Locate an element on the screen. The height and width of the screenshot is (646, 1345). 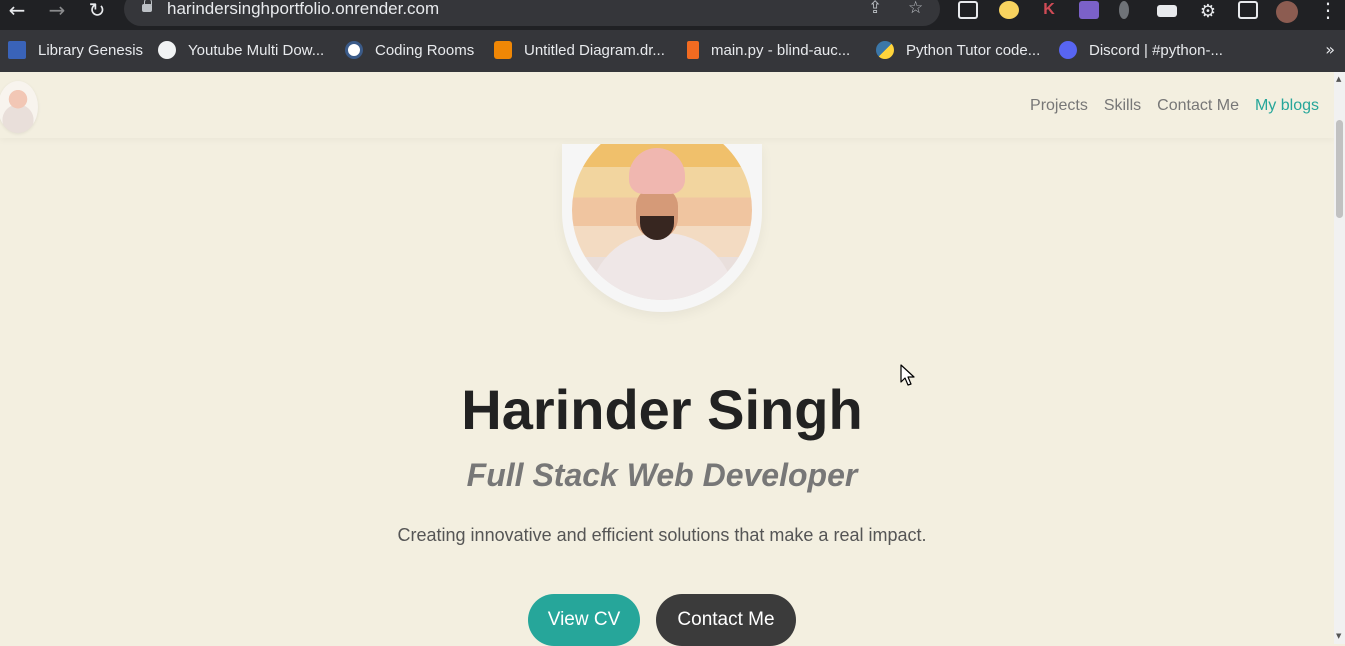
gray-extension-icon is located at coordinates (1124, 10).